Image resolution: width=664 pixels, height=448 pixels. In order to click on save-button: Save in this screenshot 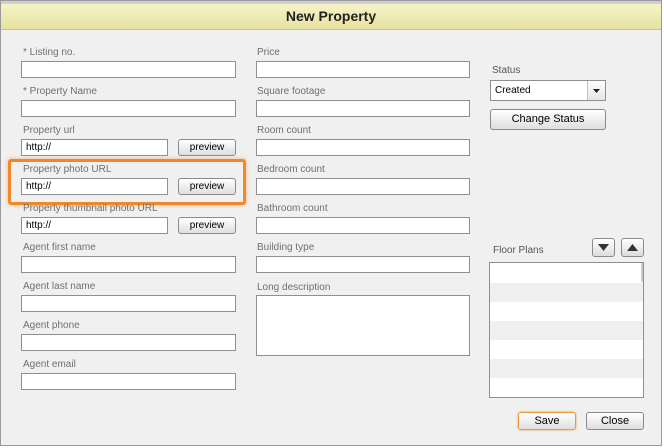, I will do `click(547, 421)`.